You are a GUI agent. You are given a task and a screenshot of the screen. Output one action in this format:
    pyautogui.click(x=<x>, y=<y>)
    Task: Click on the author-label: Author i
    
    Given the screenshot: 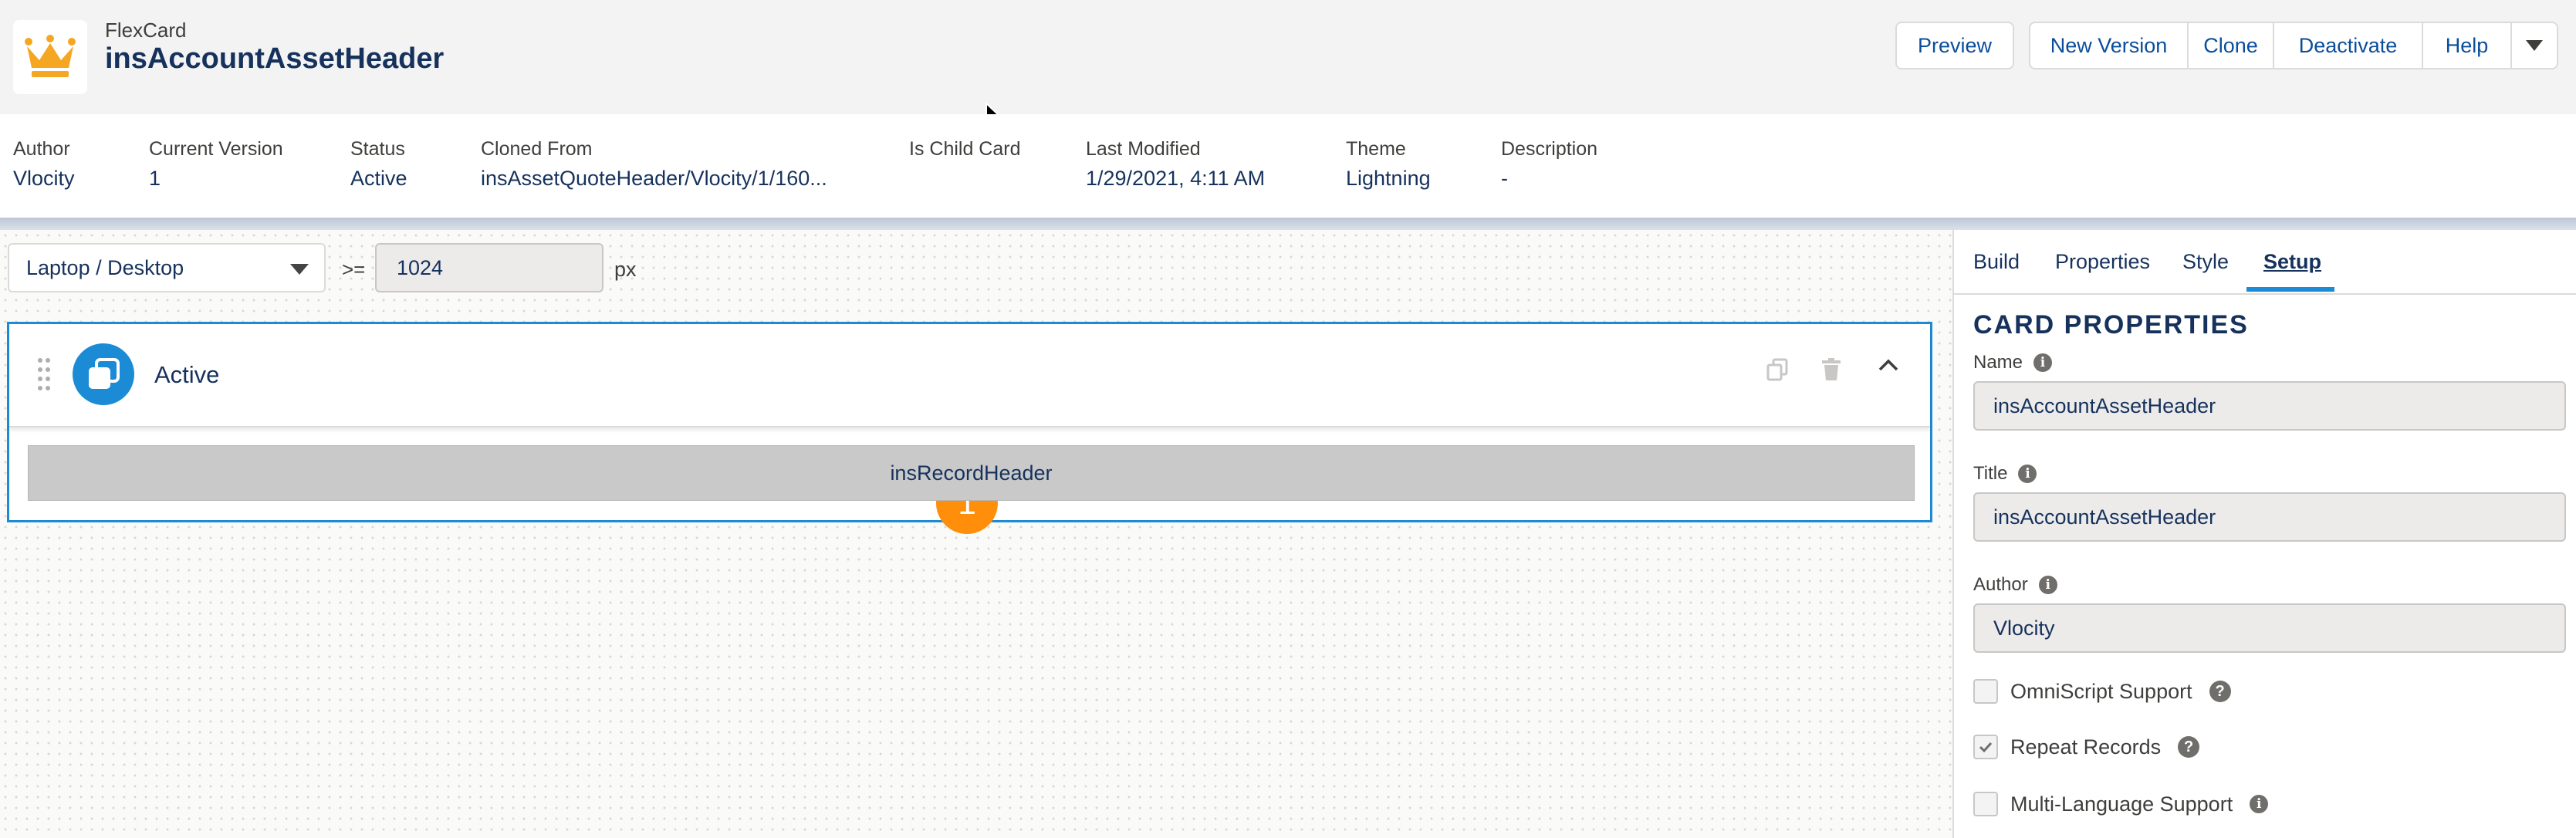 What is the action you would take?
    pyautogui.click(x=2015, y=585)
    